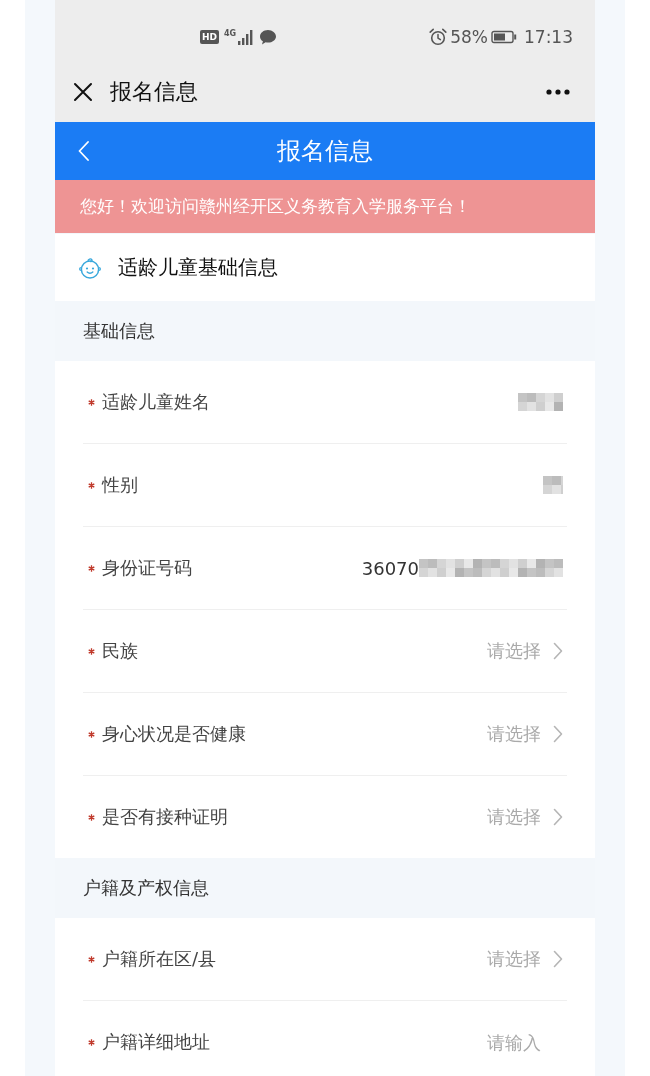 This screenshot has width=650, height=1076. What do you see at coordinates (245, 37) in the screenshot?
I see `signal-icon` at bounding box center [245, 37].